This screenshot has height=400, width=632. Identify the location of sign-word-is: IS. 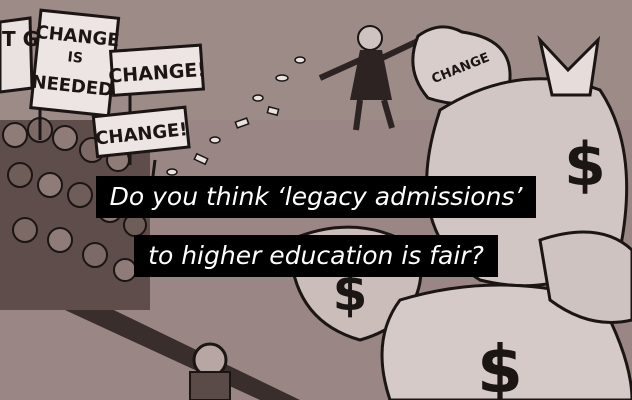
(75, 58).